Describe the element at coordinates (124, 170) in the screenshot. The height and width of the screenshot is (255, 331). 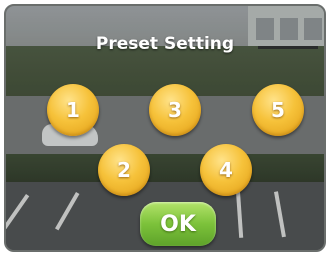
I see `preset-button-2: 2` at that location.